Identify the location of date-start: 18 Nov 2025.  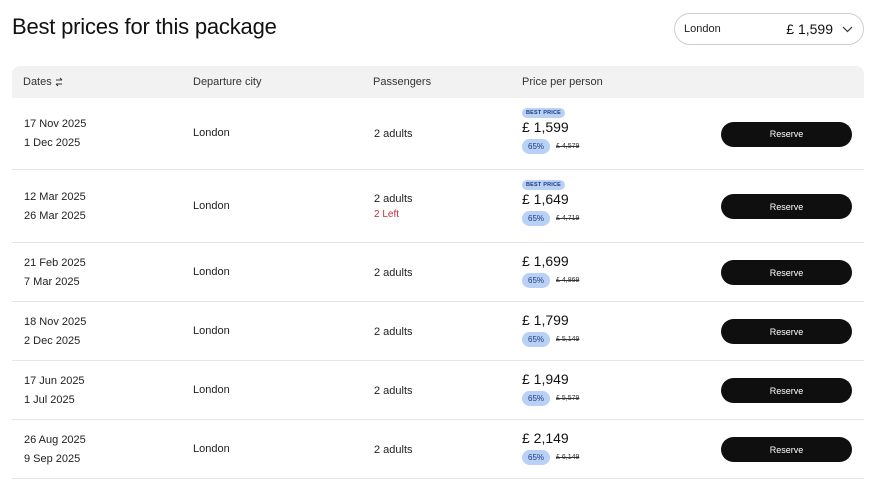
(55, 321).